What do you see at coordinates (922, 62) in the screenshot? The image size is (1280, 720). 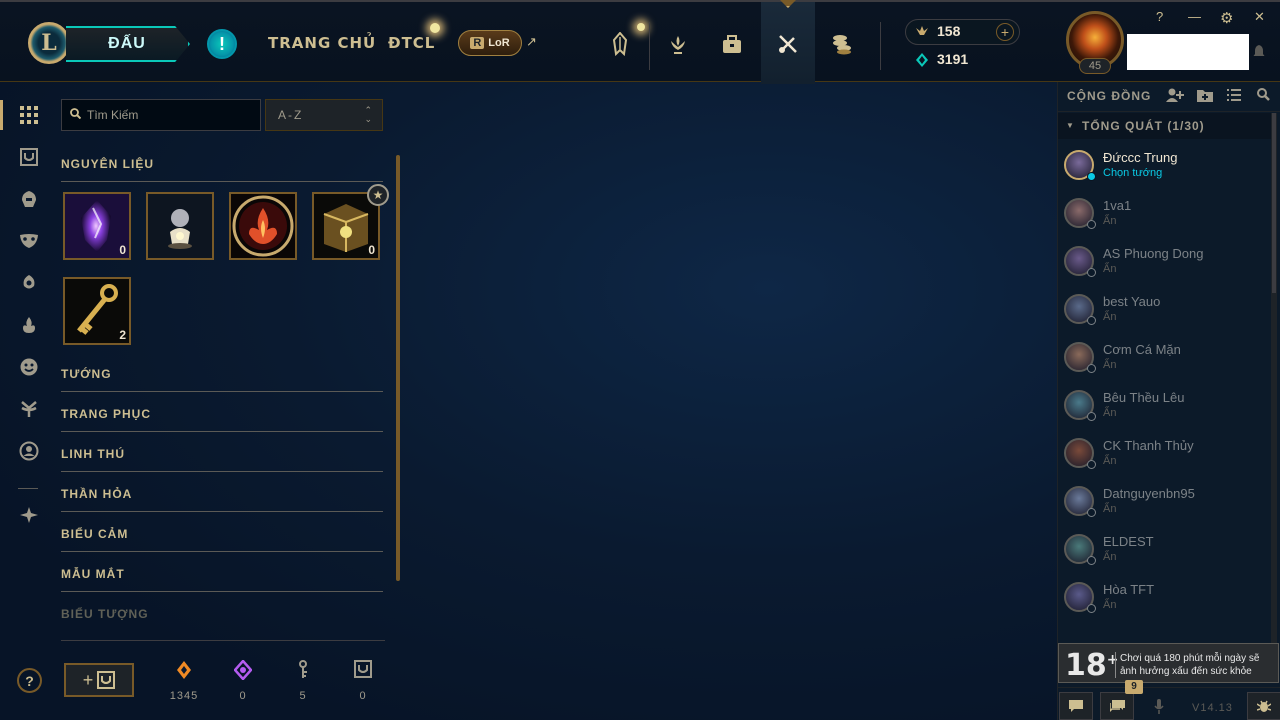 I see `blue-essence-icon` at bounding box center [922, 62].